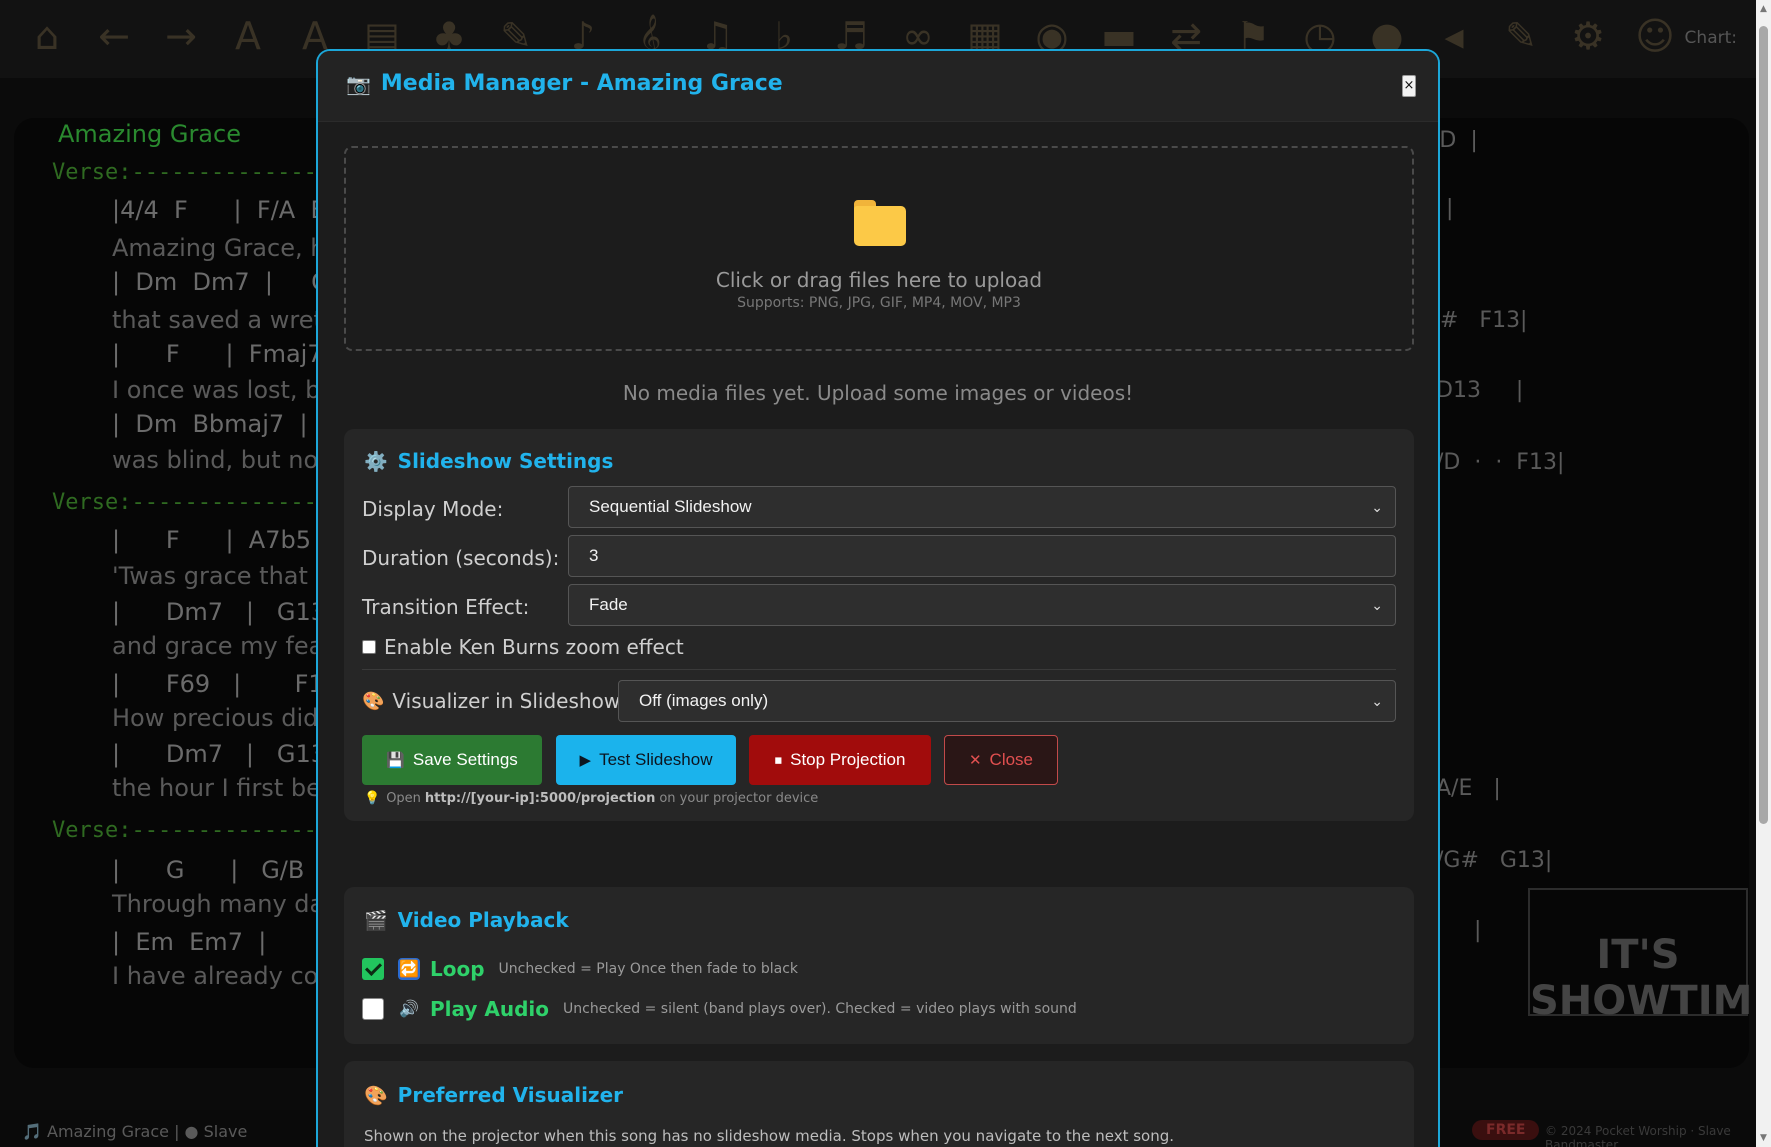 This screenshot has width=1771, height=1147. What do you see at coordinates (982, 556) in the screenshot?
I see `duration-input: 3` at bounding box center [982, 556].